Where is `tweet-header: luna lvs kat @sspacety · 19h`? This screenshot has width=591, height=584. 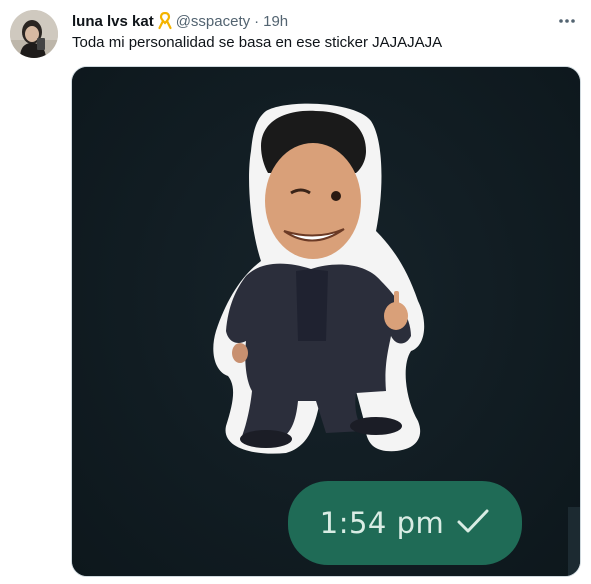
tweet-header: luna lvs kat @sspacety · 19h is located at coordinates (180, 21).